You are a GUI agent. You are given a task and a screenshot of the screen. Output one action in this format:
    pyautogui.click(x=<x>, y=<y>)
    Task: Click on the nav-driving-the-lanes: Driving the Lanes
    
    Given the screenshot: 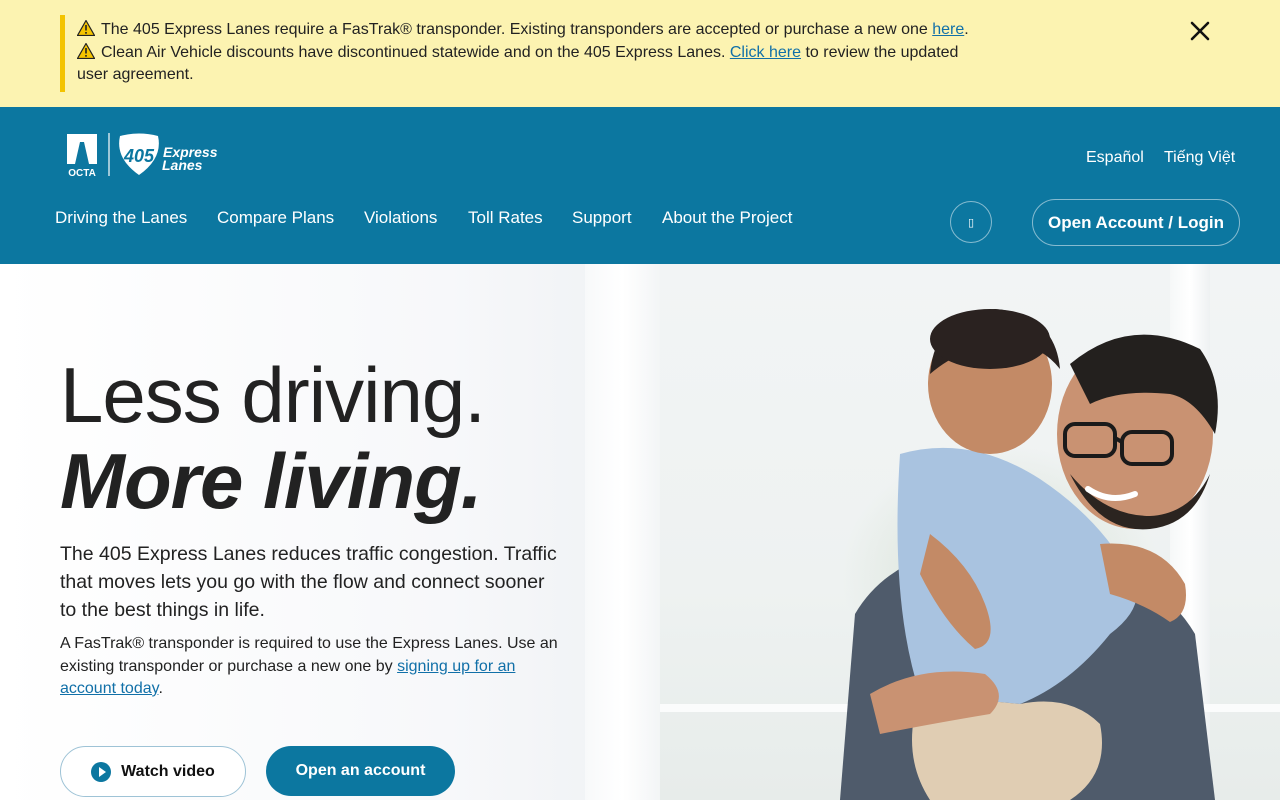 What is the action you would take?
    pyautogui.click(x=121, y=218)
    